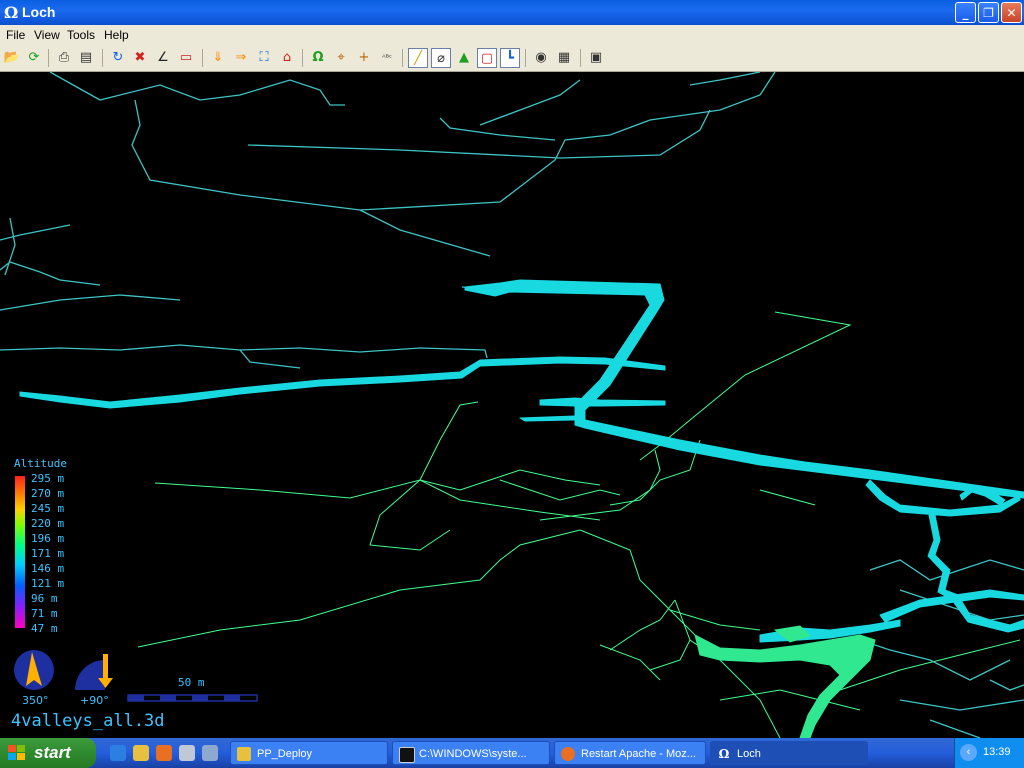  What do you see at coordinates (487, 58) in the screenshot?
I see `bounding-box-icon: ▢` at bounding box center [487, 58].